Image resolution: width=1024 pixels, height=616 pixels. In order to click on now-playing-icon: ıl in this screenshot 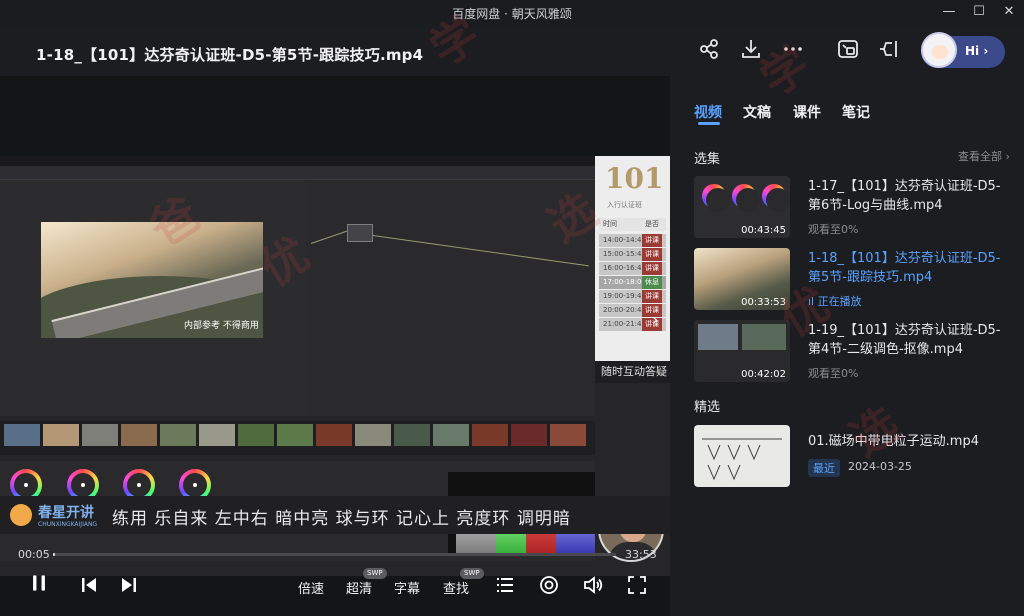, I will do `click(813, 301)`.